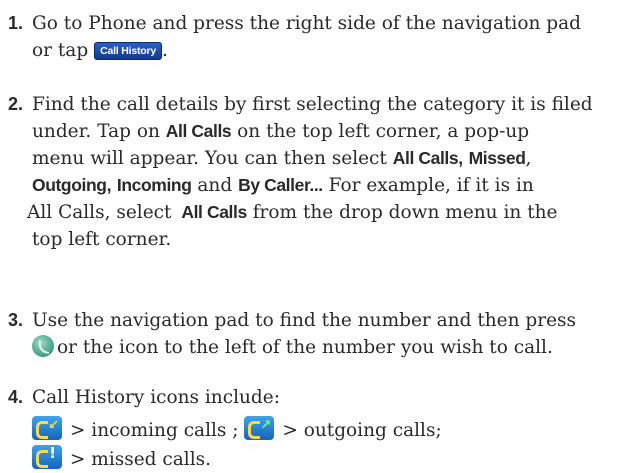 Image resolution: width=633 pixels, height=473 pixels. What do you see at coordinates (69, 185) in the screenshot?
I see `outgoing-option: Outgoing` at bounding box center [69, 185].